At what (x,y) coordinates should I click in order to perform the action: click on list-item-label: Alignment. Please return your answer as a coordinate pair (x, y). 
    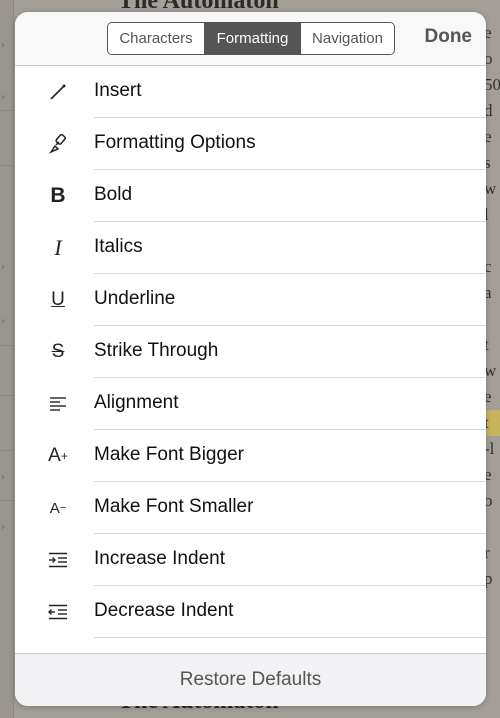
    Looking at the image, I should click on (136, 402).